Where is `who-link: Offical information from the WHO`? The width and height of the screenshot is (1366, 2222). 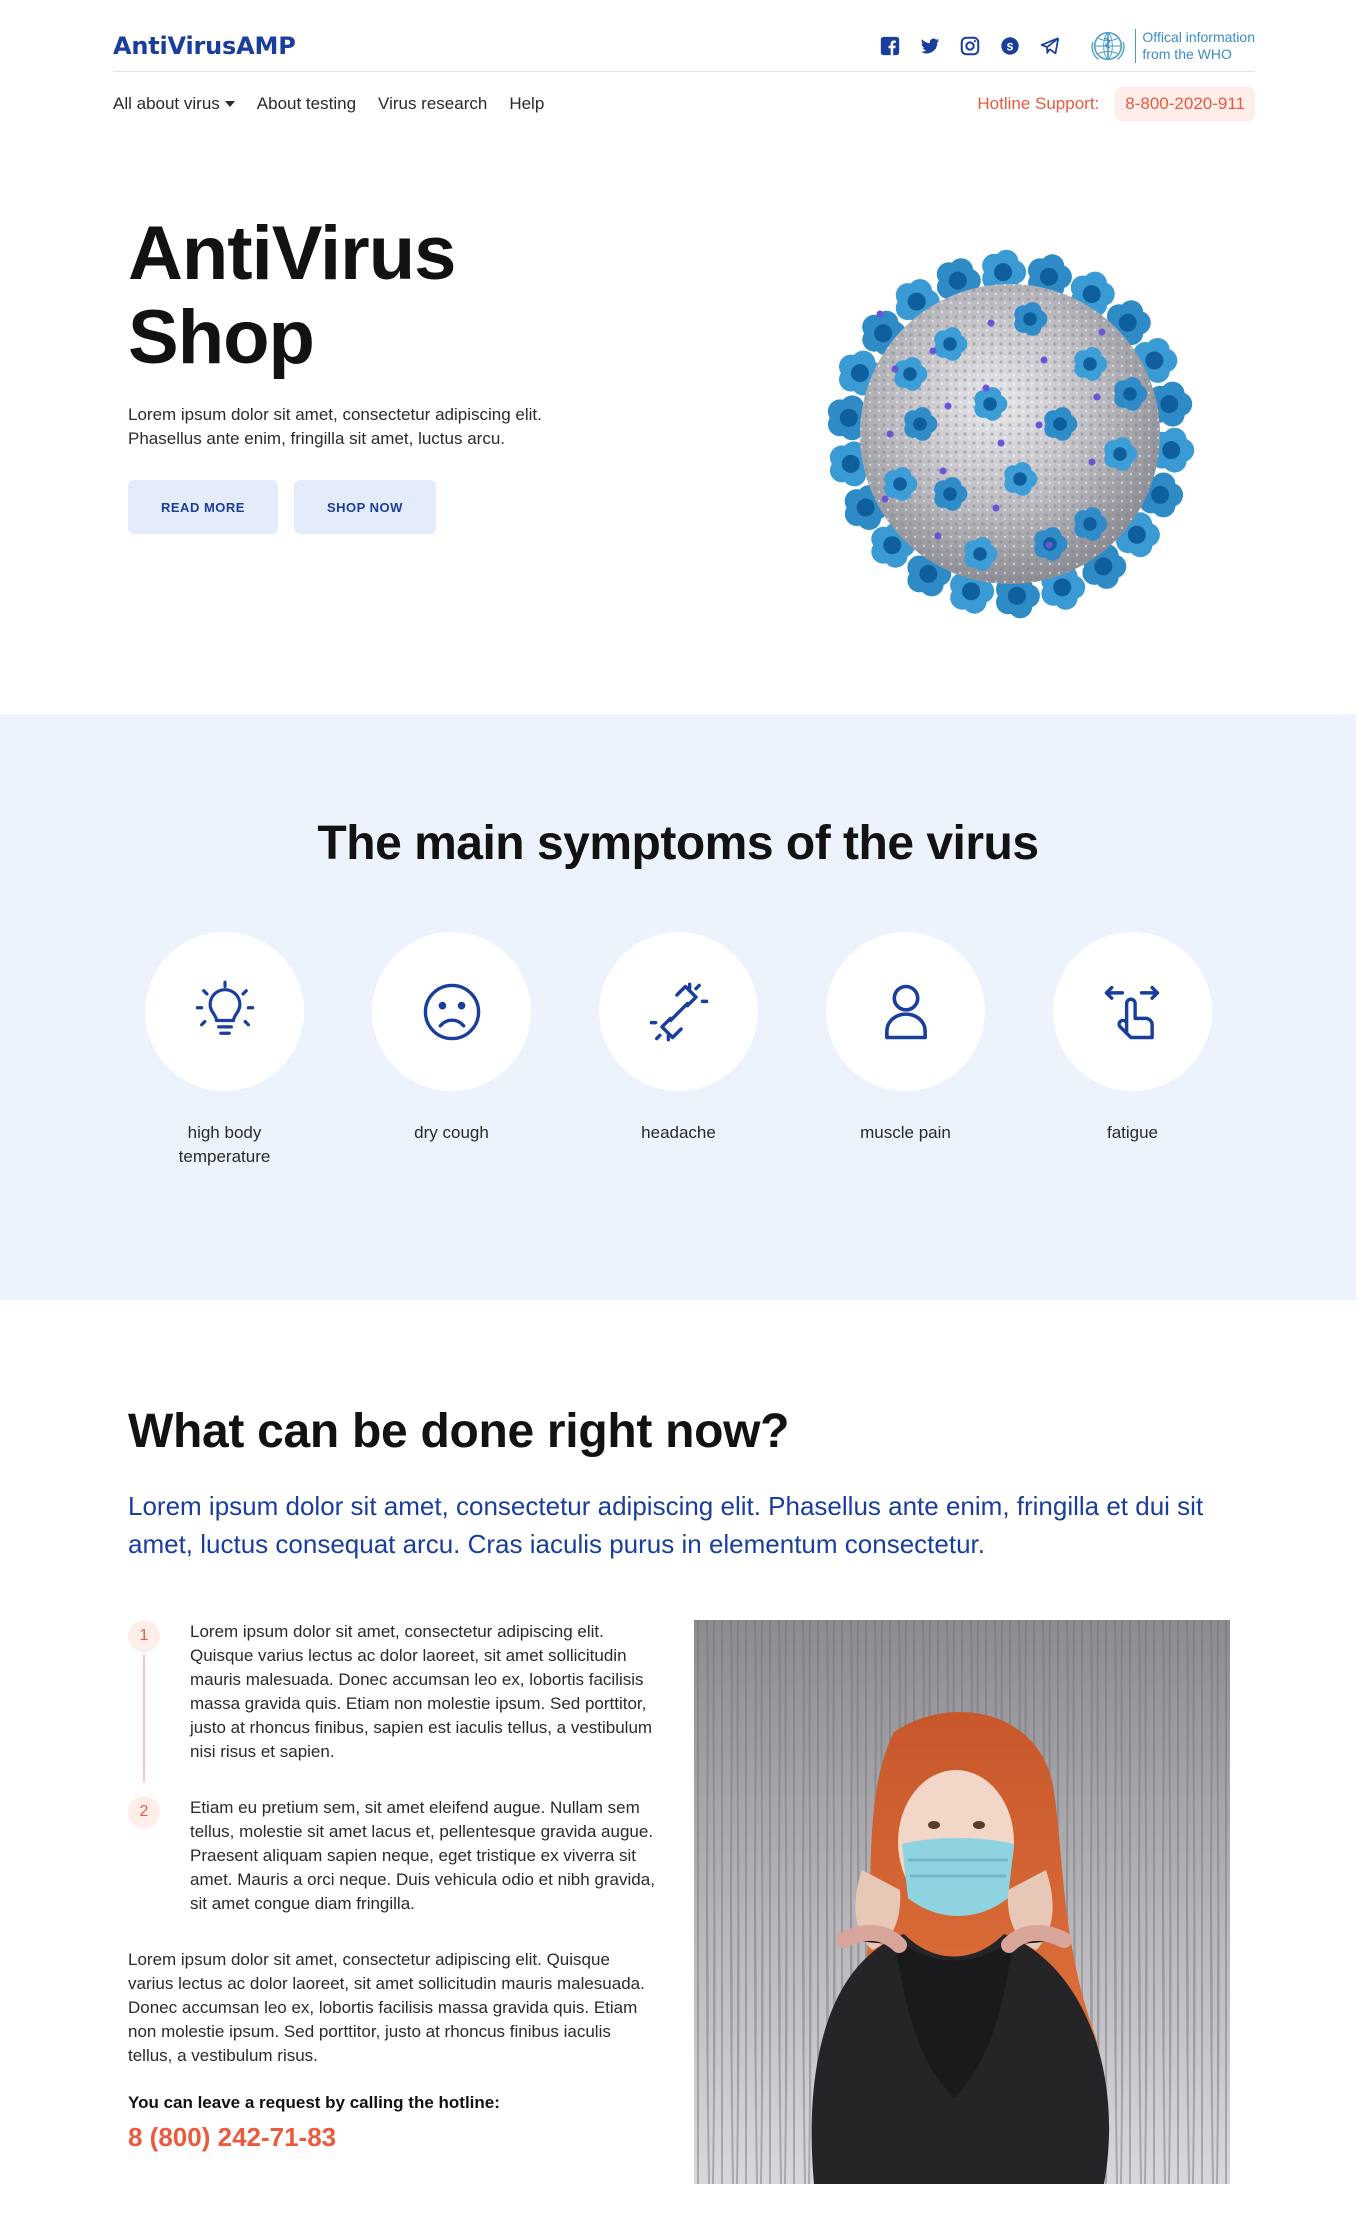
who-link: Offical information from the WHO is located at coordinates (1172, 46).